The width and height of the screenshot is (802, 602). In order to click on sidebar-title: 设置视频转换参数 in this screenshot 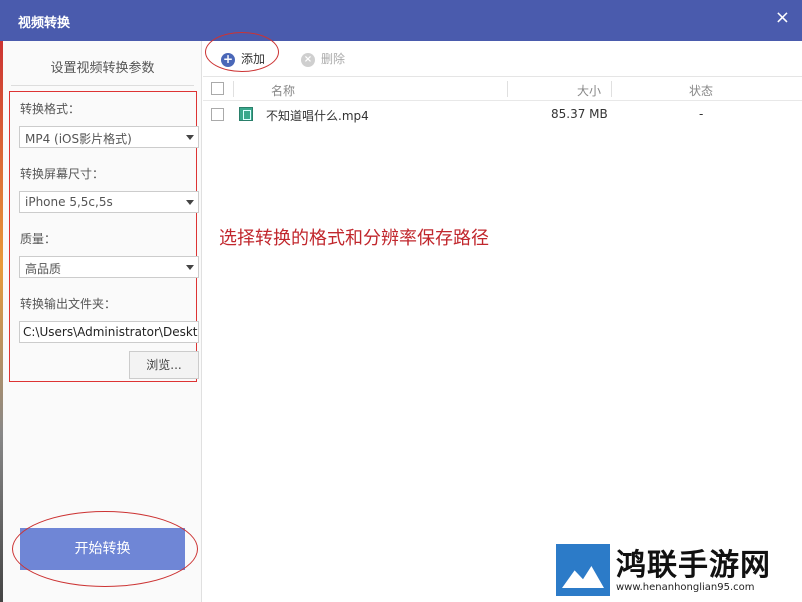, I will do `click(102, 68)`.